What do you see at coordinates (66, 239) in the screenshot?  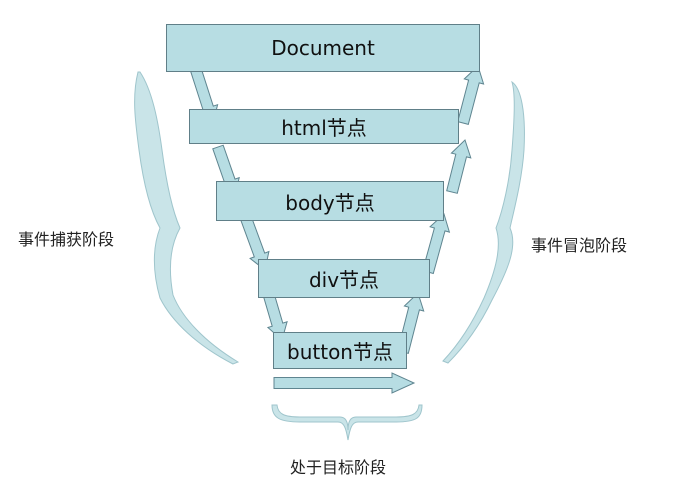 I see `capture-phase-label: 事件捕获阶段` at bounding box center [66, 239].